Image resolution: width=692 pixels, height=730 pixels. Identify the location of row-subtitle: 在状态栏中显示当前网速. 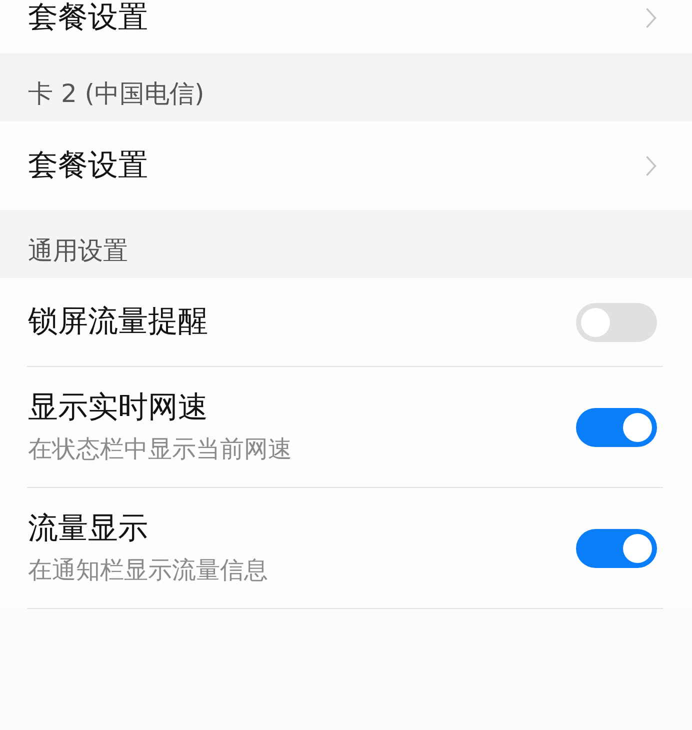
(160, 449).